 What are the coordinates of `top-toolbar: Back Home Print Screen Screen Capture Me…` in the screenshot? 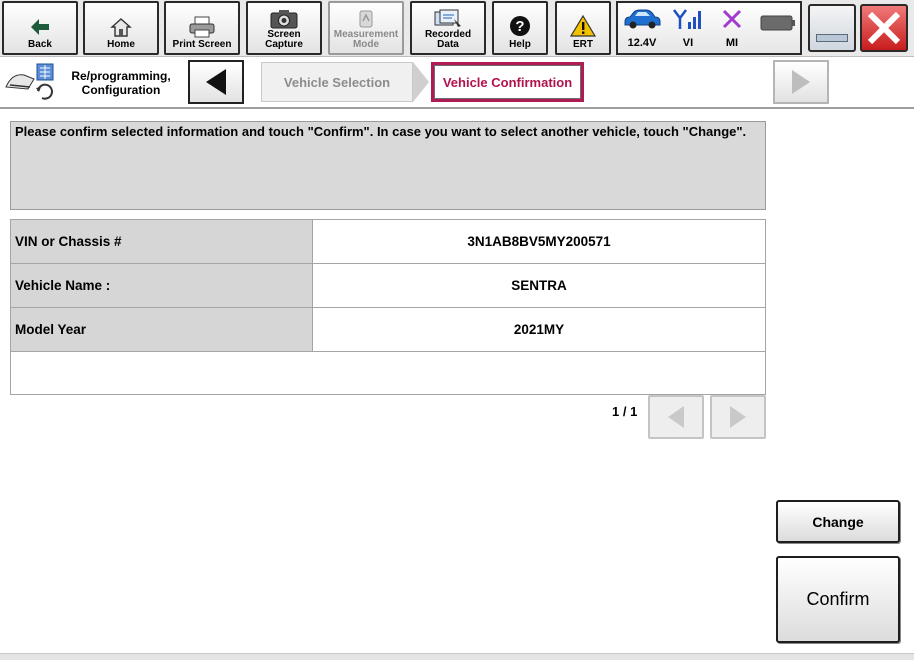 It's located at (457, 28).